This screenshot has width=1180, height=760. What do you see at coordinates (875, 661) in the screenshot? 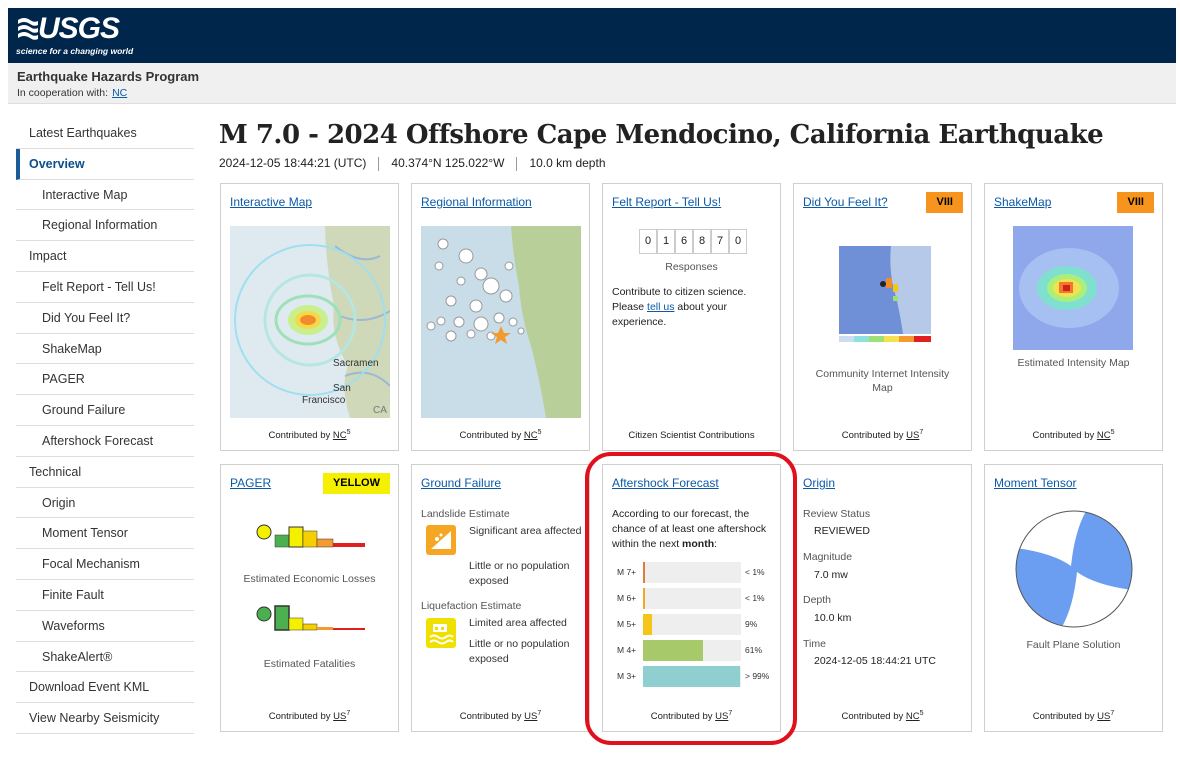
I see `time-value: 2024-12-05 18:44:21 UTC` at bounding box center [875, 661].